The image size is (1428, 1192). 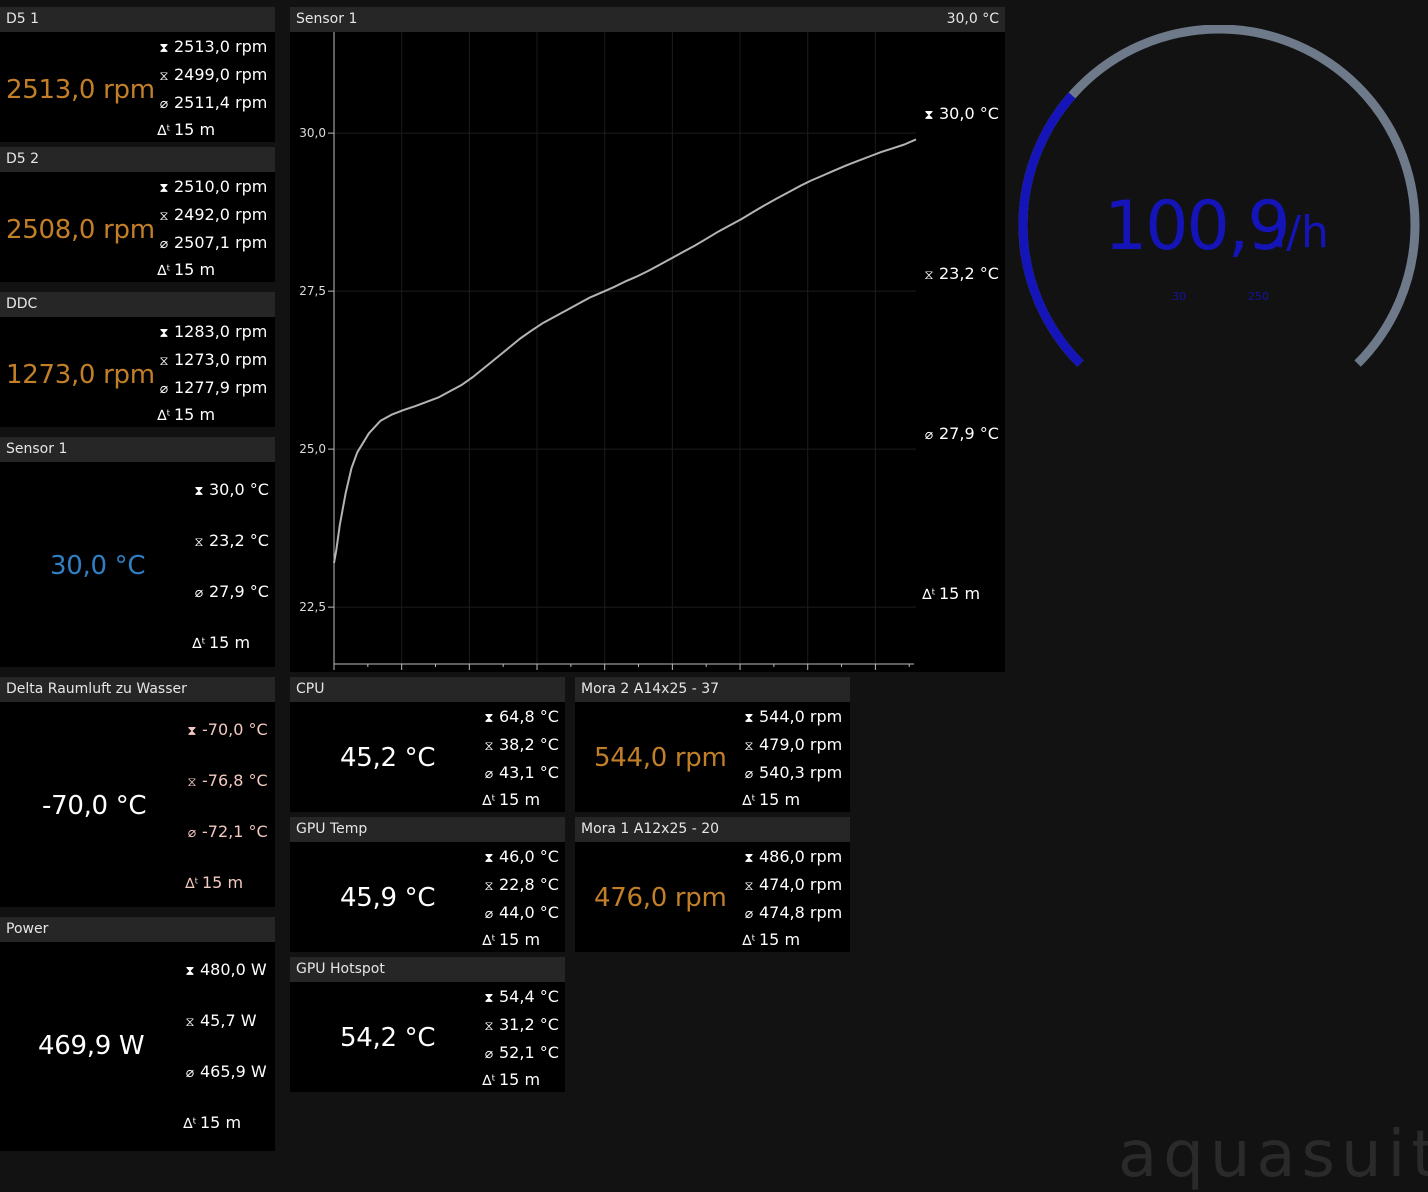 I want to click on panel-title: D5 1, so click(x=137, y=19).